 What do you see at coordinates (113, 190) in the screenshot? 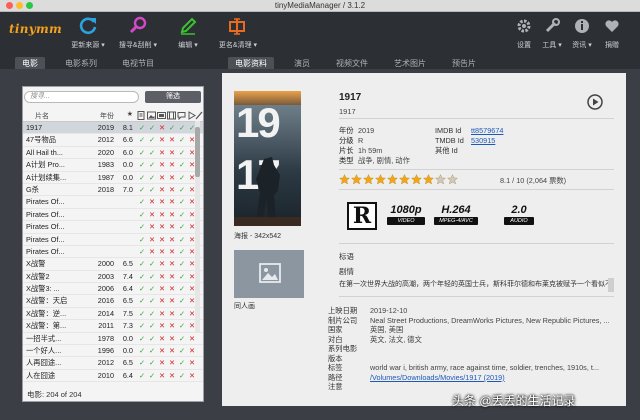
I see `table-row: G杀 2018 7.0 ✓ ✓ ✕ ✕ ✓ ✕` at bounding box center [113, 190].